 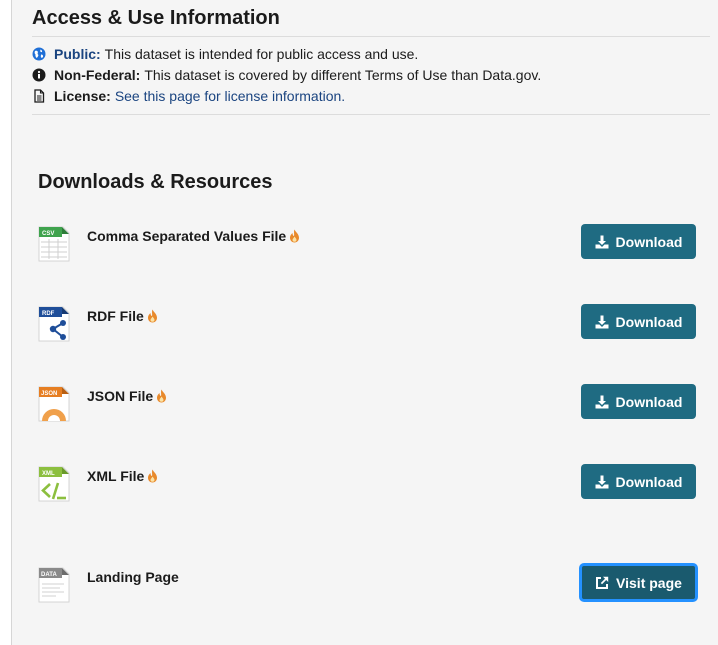 What do you see at coordinates (115, 316) in the screenshot?
I see `resource-title-text: RDF File` at bounding box center [115, 316].